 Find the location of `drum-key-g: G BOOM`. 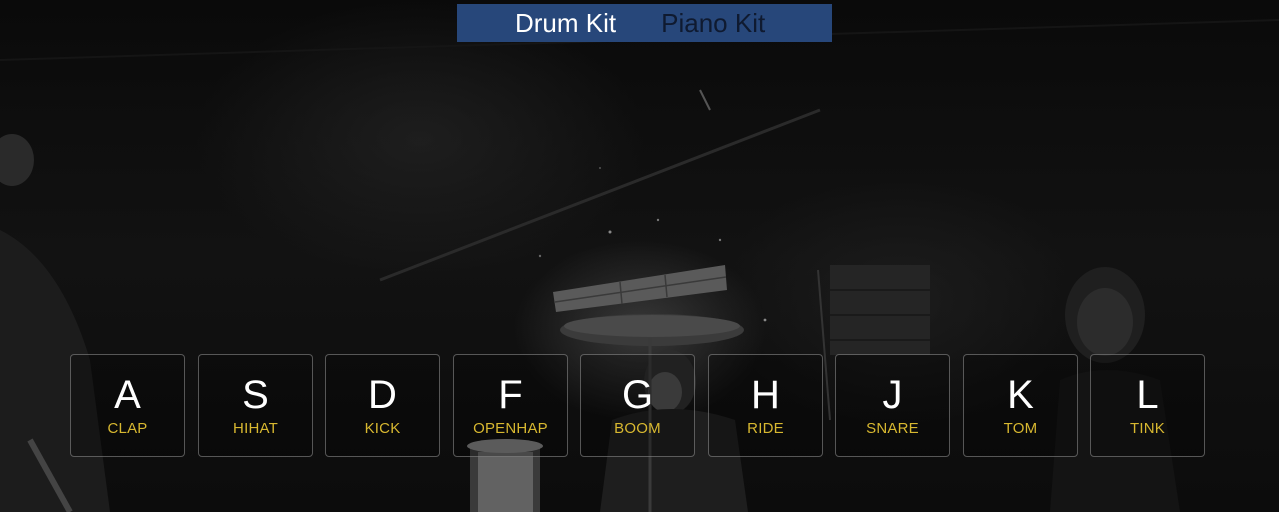

drum-key-g: G BOOM is located at coordinates (637, 405).